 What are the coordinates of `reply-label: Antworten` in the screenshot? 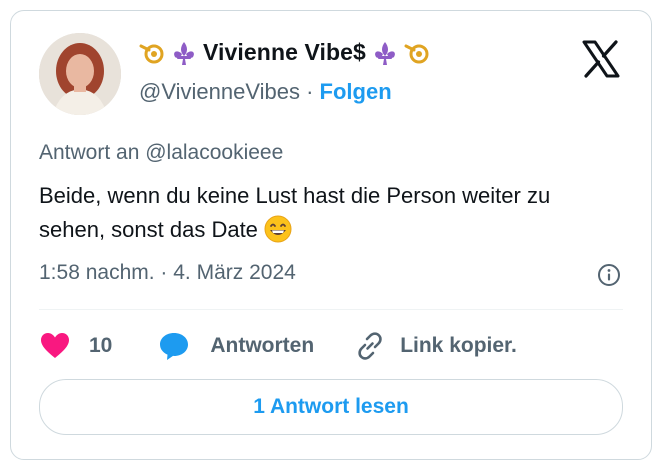 It's located at (262, 345).